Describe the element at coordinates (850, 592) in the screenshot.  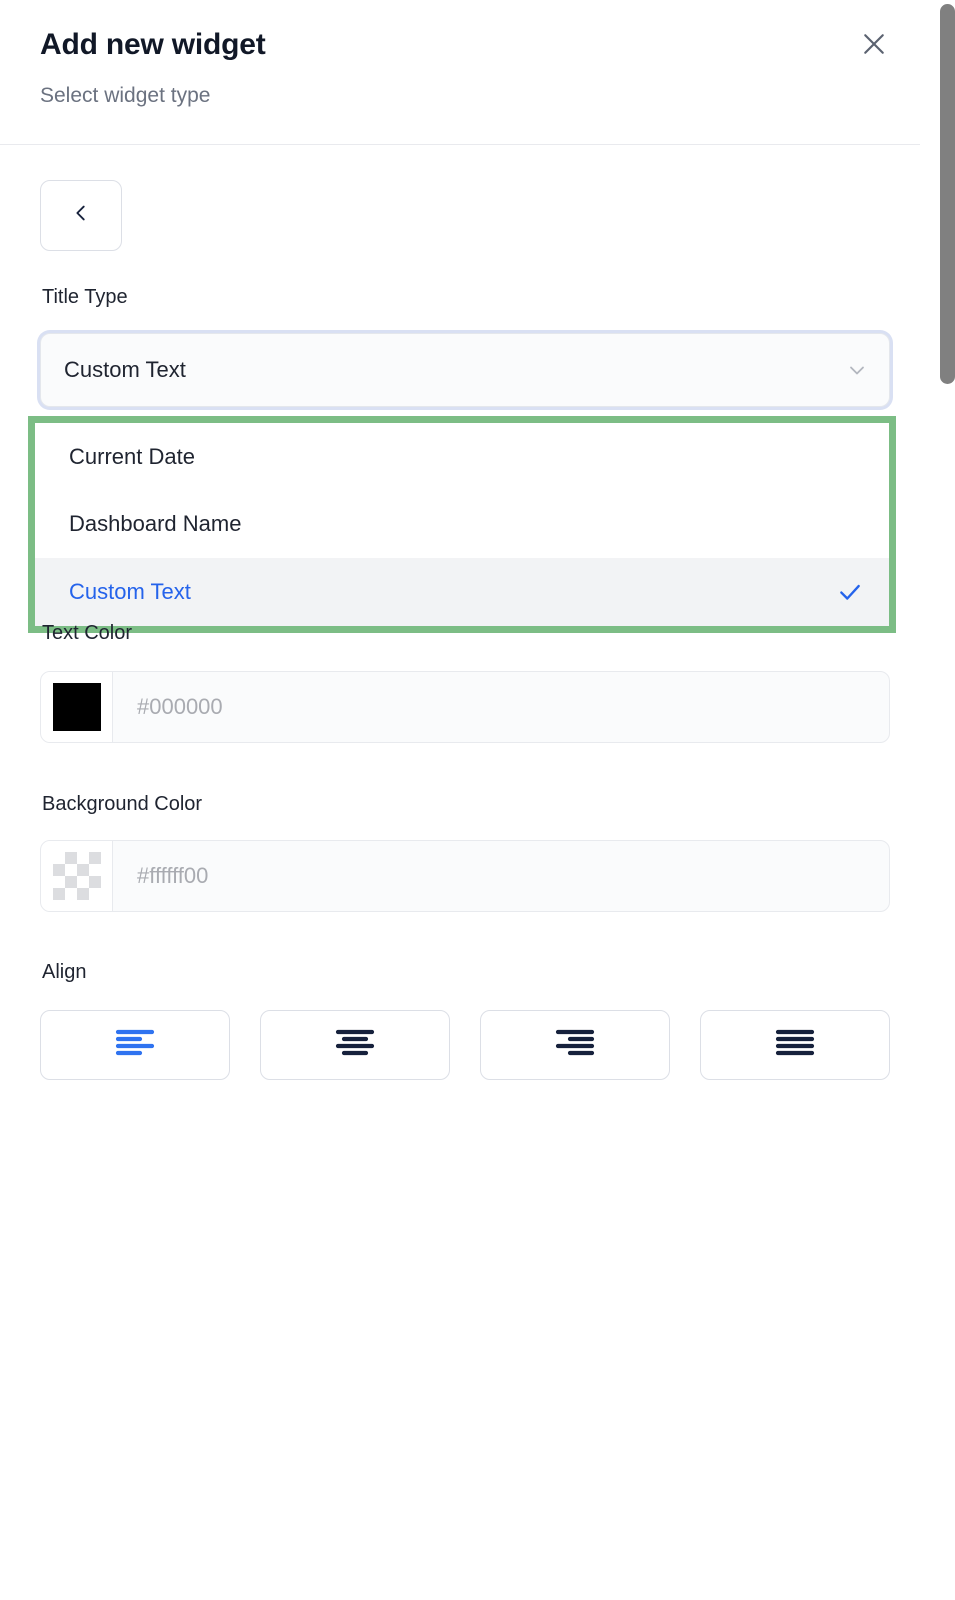
I see `check-icon` at that location.